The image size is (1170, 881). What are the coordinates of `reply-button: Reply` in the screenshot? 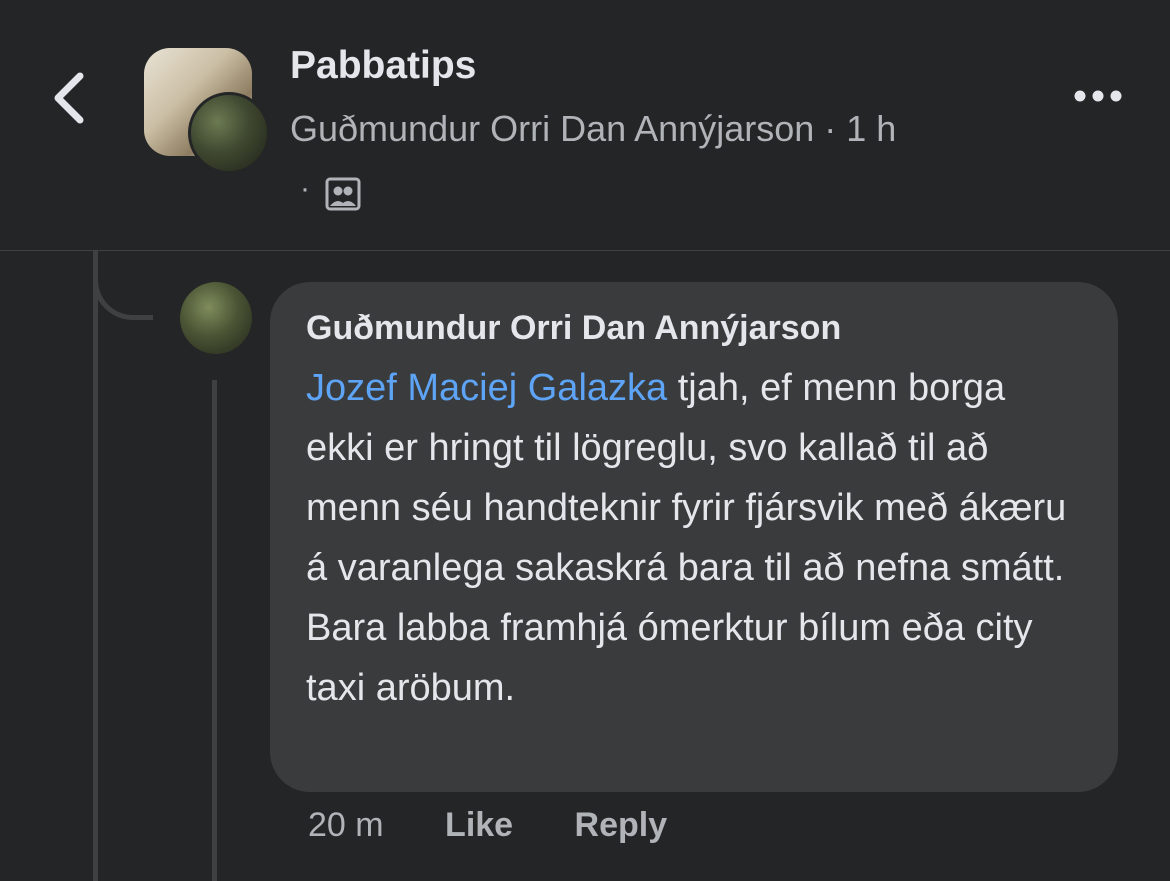 It's located at (621, 825).